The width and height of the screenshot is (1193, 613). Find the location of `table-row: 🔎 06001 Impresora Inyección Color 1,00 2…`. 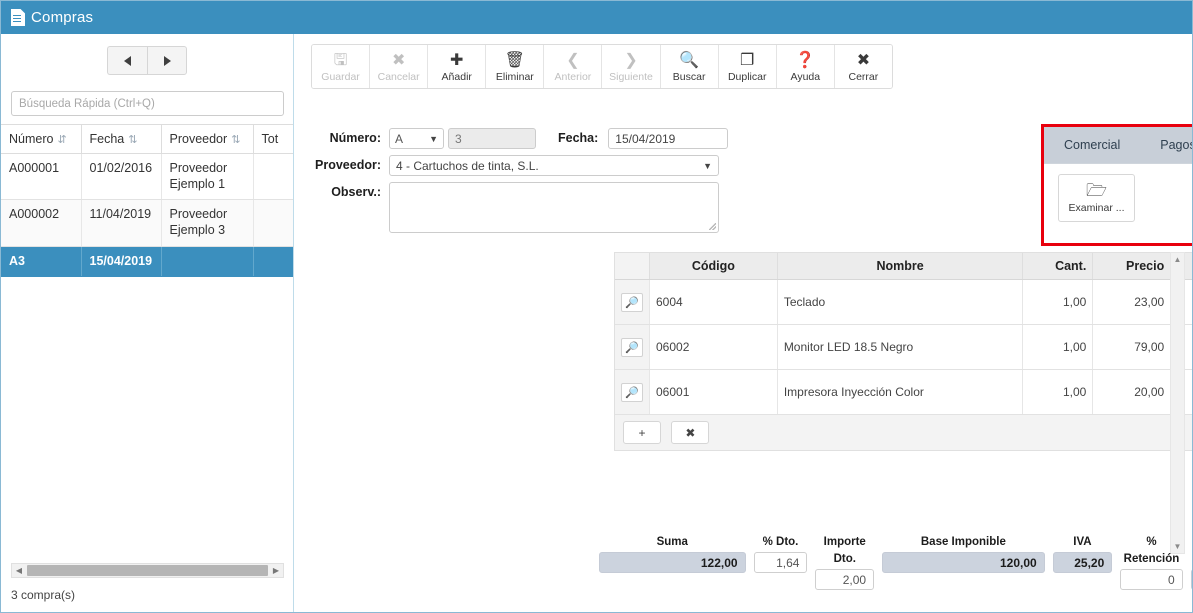

table-row: 🔎 06001 Impresora Inyección Color 1,00 2… is located at coordinates (903, 392).